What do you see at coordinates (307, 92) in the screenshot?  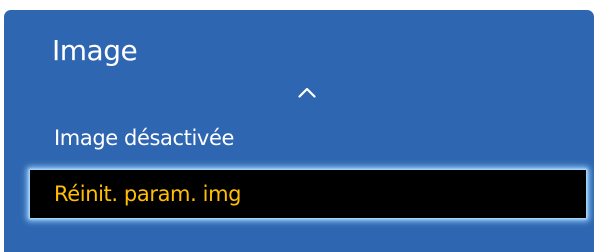 I see `chevron-up-icon` at bounding box center [307, 92].